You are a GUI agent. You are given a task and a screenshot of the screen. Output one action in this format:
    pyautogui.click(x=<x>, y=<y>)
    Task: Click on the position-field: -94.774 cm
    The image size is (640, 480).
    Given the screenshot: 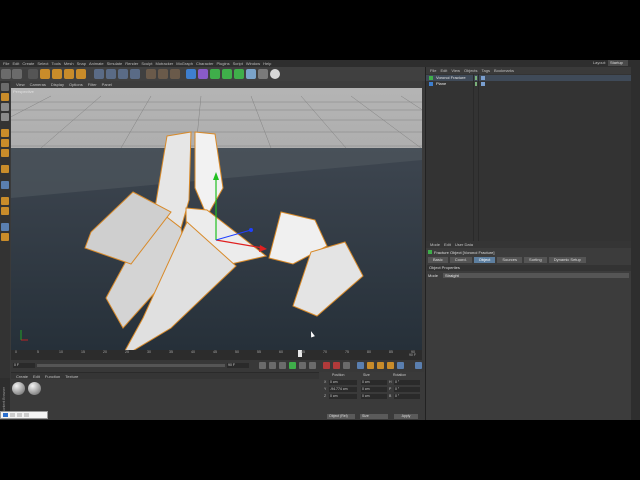 What is the action you would take?
    pyautogui.click(x=343, y=389)
    